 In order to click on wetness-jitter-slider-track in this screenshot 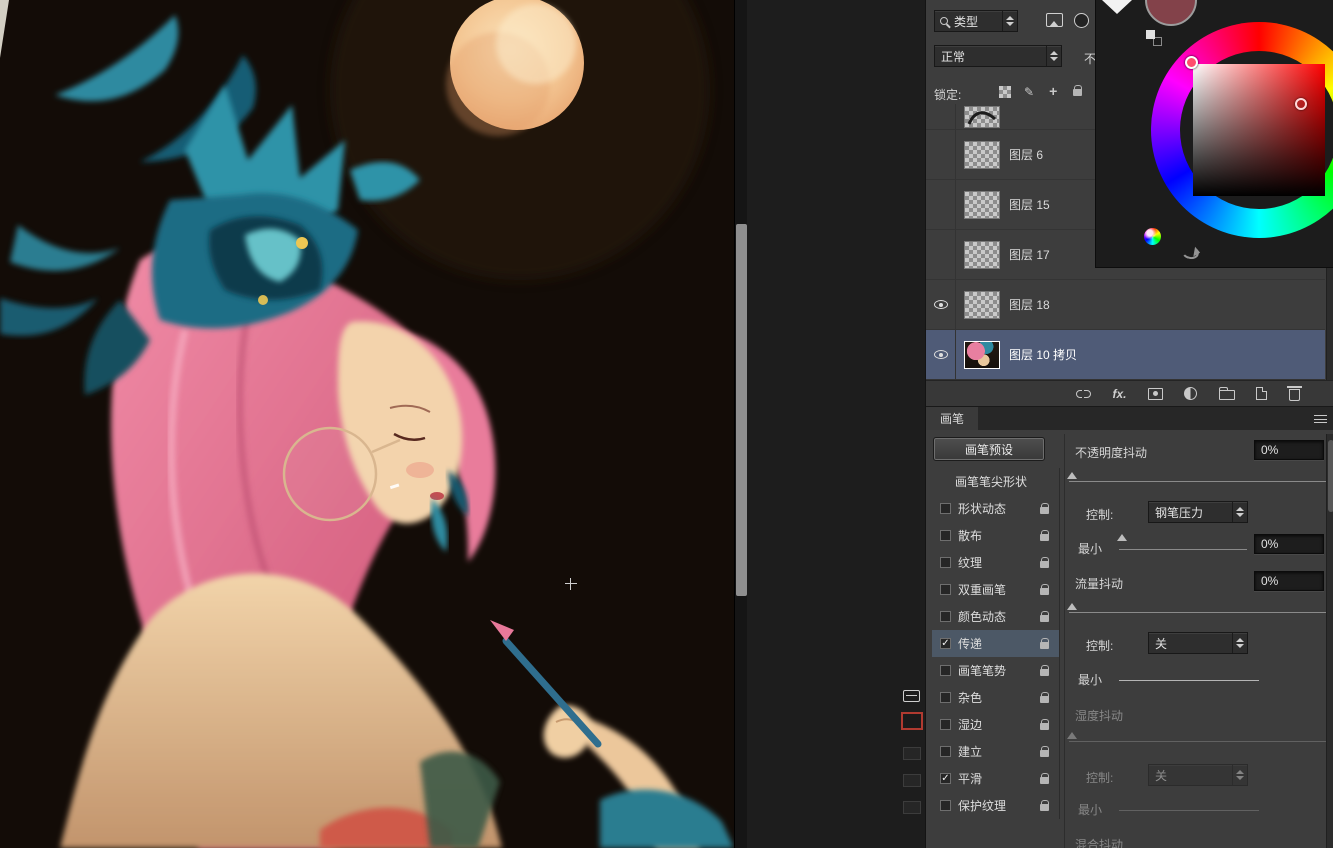, I will do `click(1199, 741)`.